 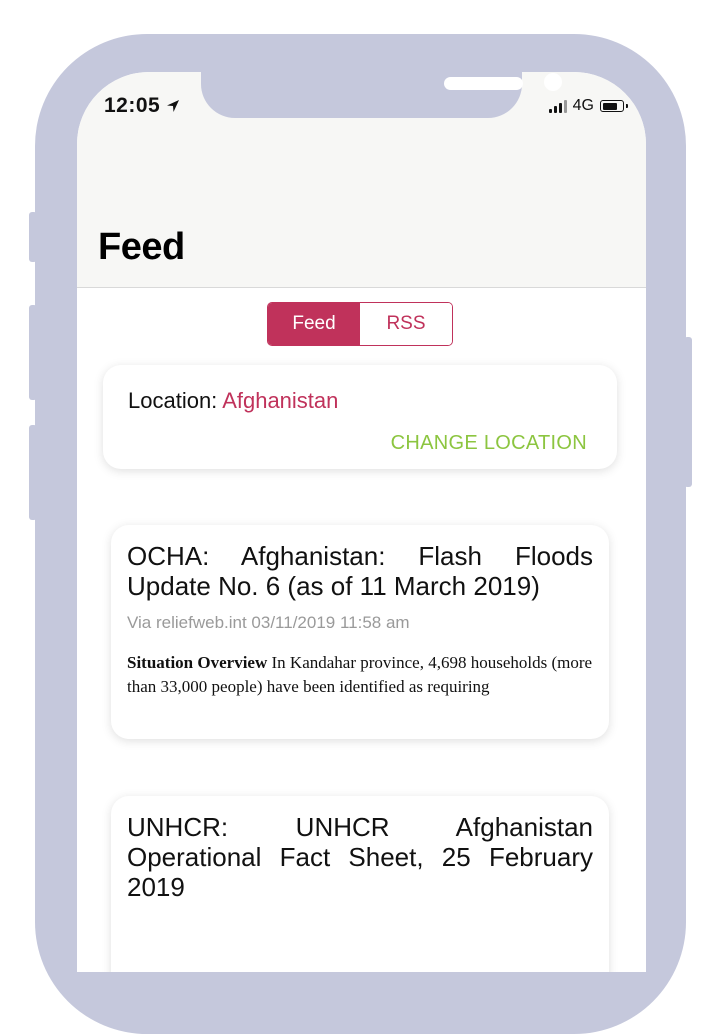 I want to click on location-arrow-icon, so click(x=173, y=106).